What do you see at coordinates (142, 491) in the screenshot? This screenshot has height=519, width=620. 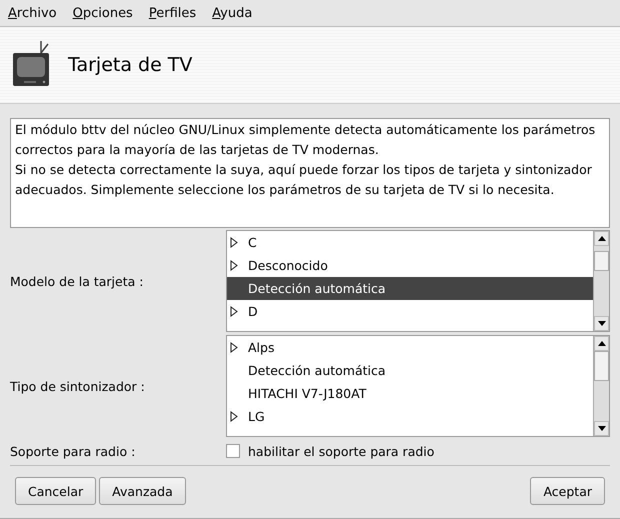 I see `dialog-button: Avanzada` at bounding box center [142, 491].